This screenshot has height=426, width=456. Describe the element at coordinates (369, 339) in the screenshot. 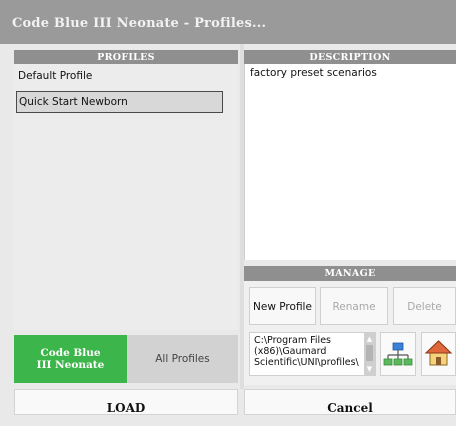

I see `scroll-up-icon: ▲` at that location.